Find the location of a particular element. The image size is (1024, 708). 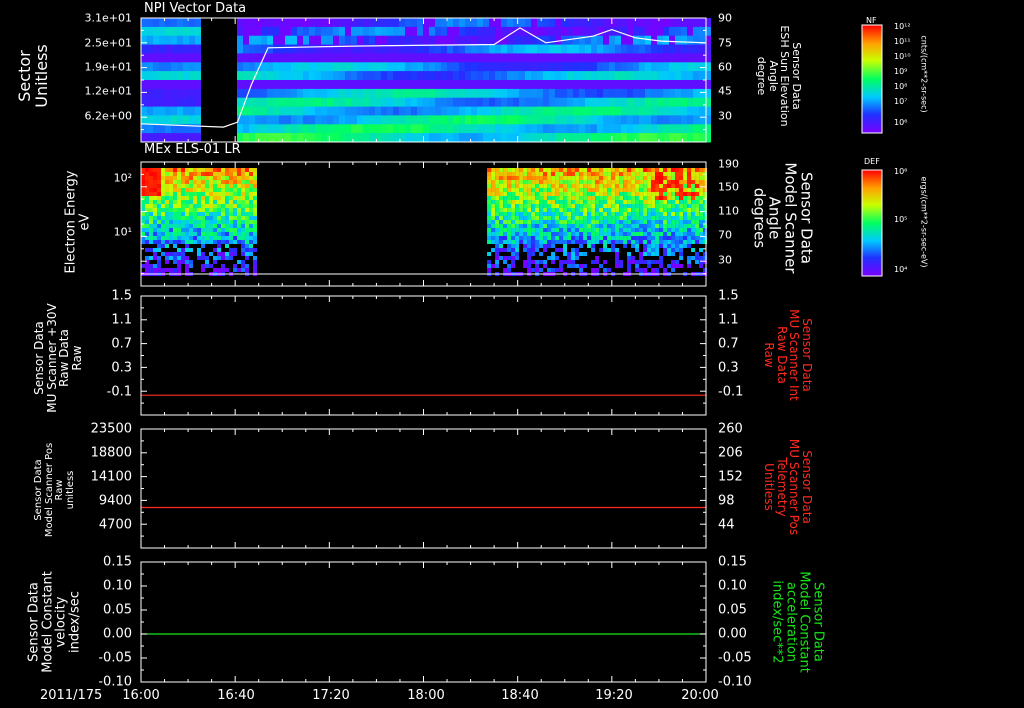

x-tick: 17:20 is located at coordinates (331, 695).